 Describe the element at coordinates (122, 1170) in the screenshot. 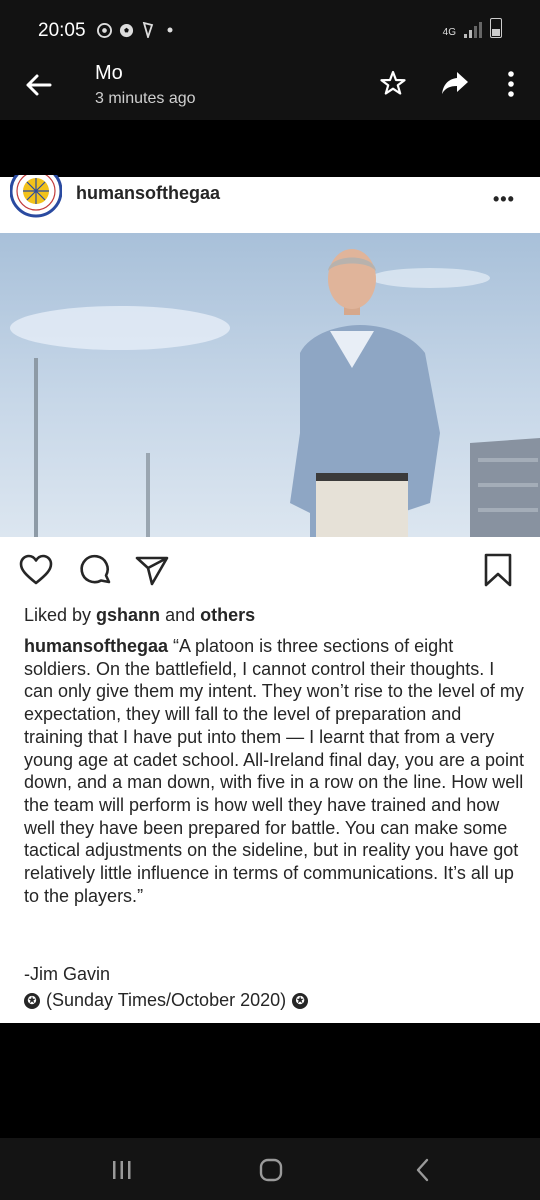

I see `recent-apps-icon` at that location.